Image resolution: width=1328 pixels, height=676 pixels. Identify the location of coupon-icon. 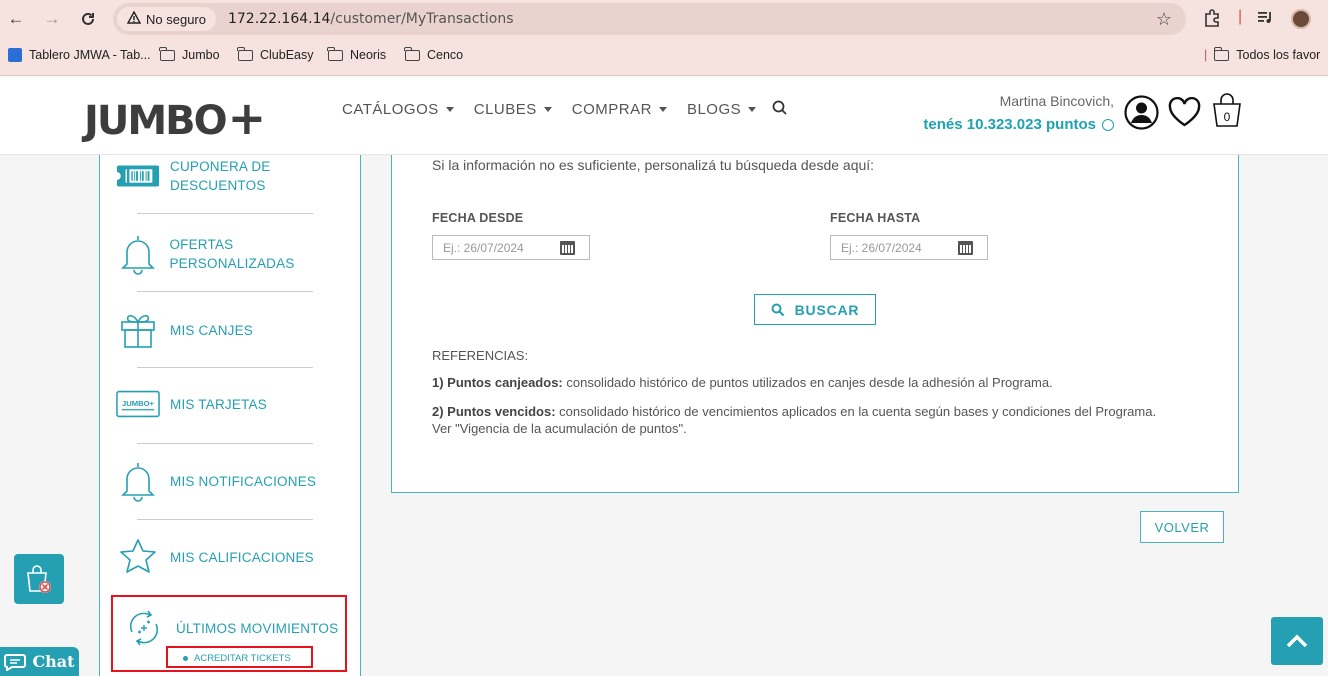
(138, 176).